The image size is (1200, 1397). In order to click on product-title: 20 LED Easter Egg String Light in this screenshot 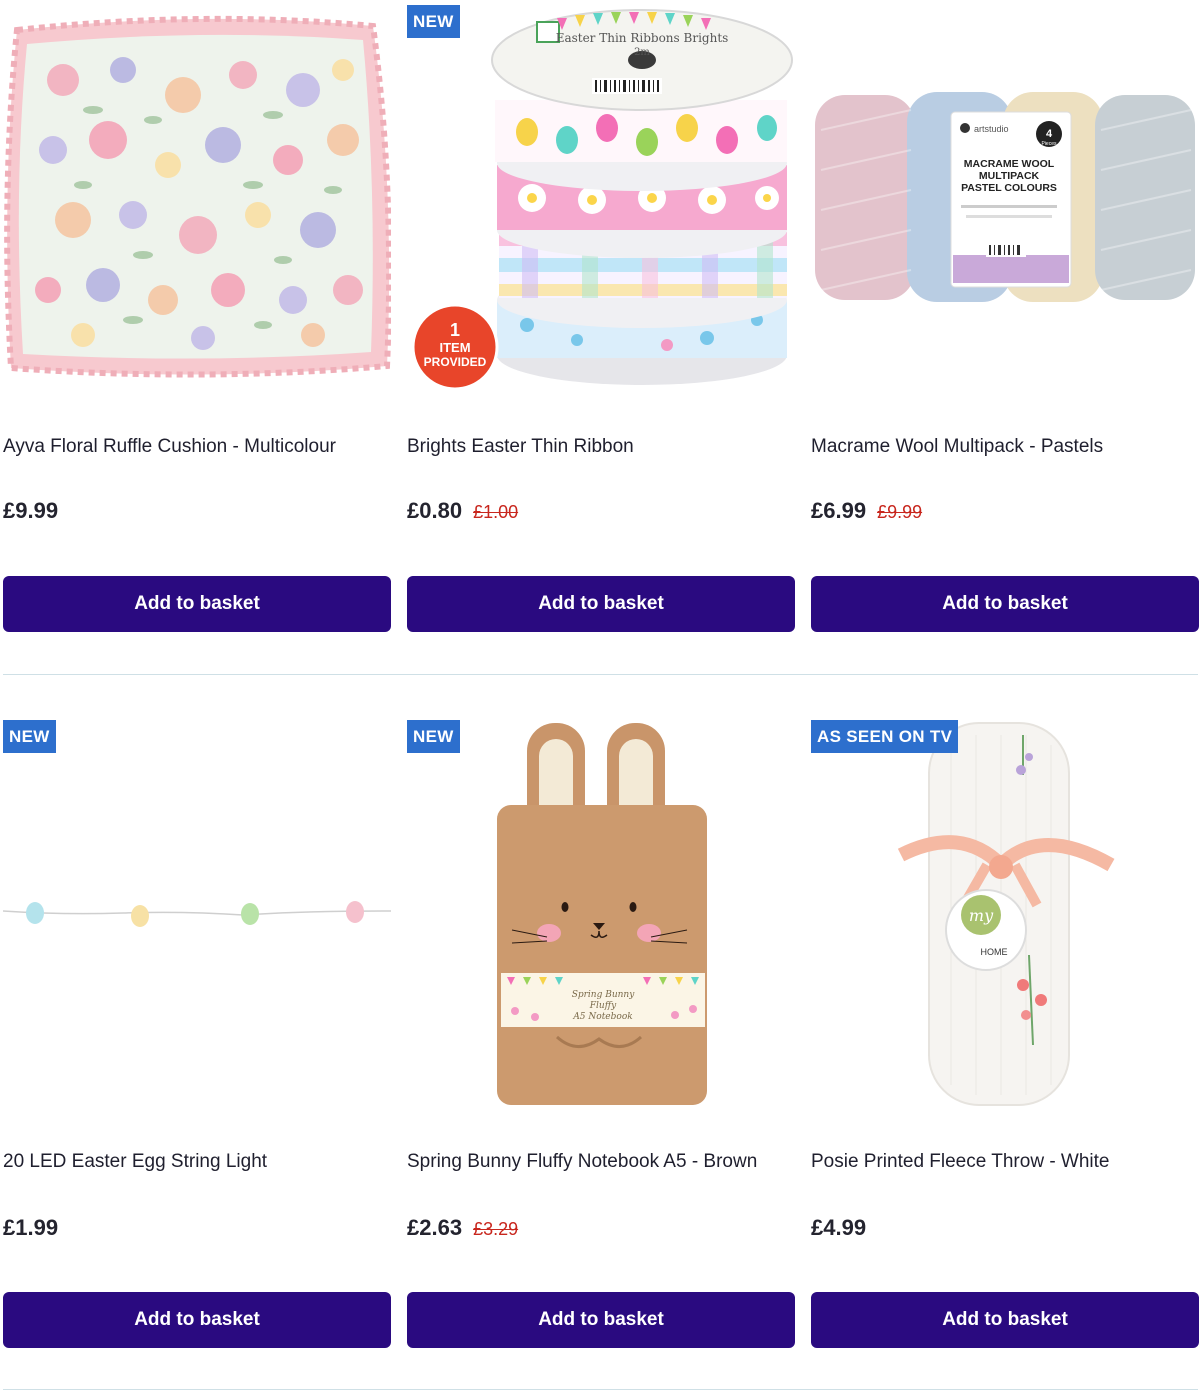, I will do `click(135, 1162)`.